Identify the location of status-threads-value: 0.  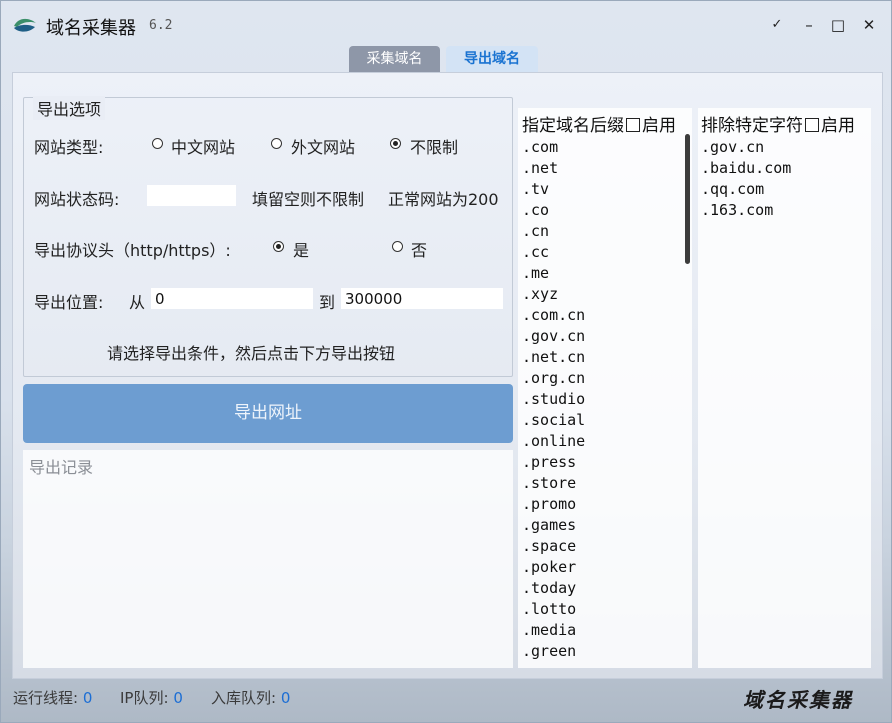
(87, 698).